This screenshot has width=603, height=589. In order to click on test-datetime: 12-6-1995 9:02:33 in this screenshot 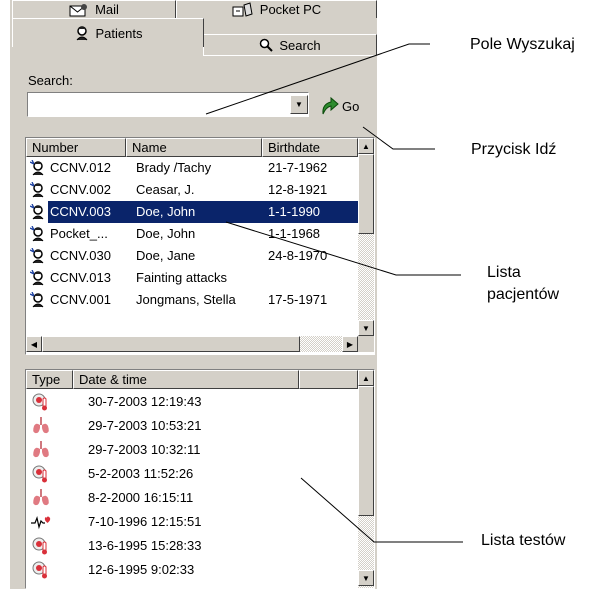, I will do `click(141, 569)`.